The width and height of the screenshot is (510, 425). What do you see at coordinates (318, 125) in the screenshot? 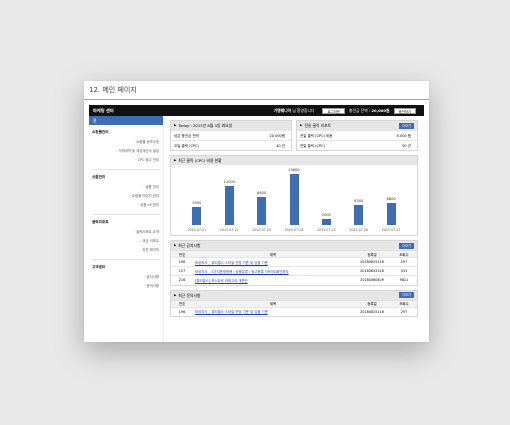
I see `click-report-title: 전일 클릭 리포트` at bounding box center [318, 125].